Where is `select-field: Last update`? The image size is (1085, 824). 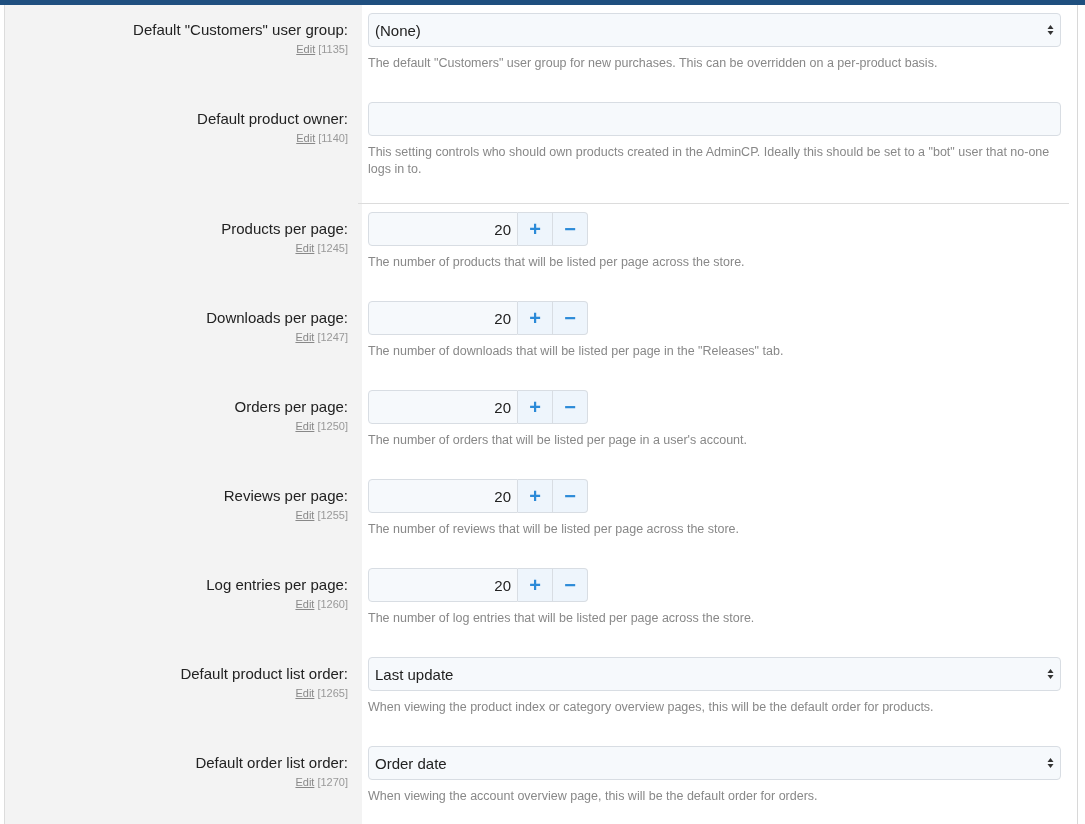
select-field: Last update is located at coordinates (714, 674).